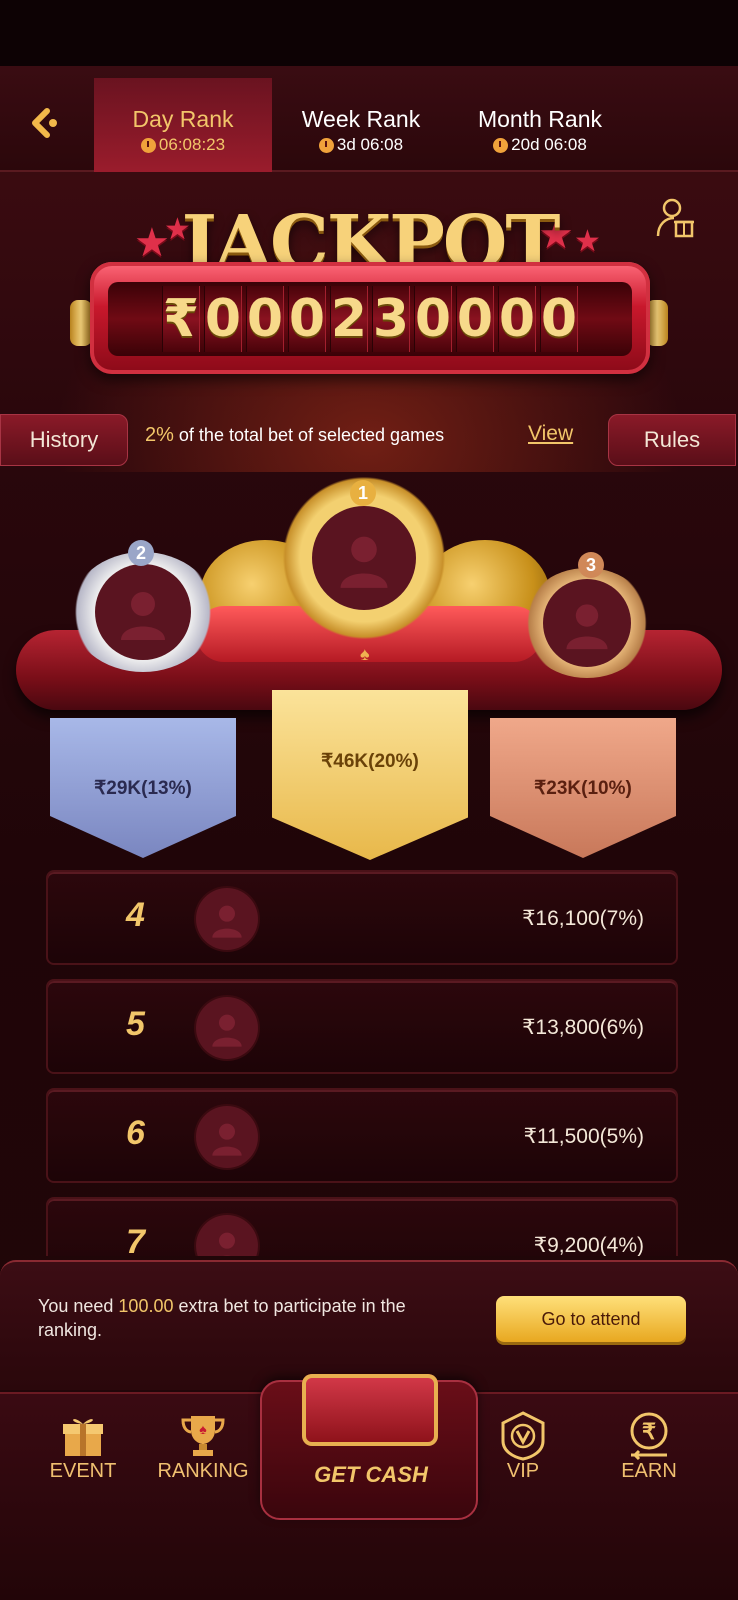 This screenshot has height=1600, width=738. I want to click on nav-ranking: ♠ RANKING, so click(203, 1449).